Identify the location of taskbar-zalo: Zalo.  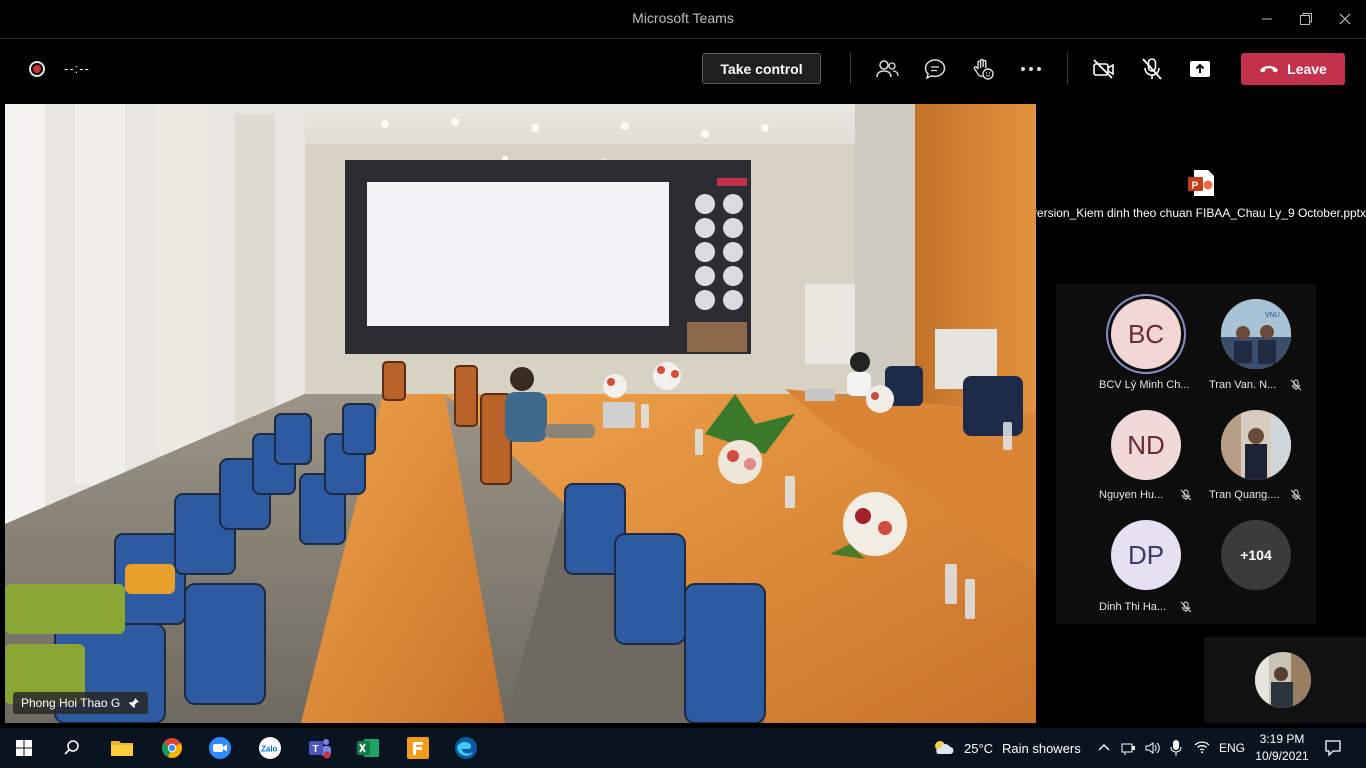
(270, 748).